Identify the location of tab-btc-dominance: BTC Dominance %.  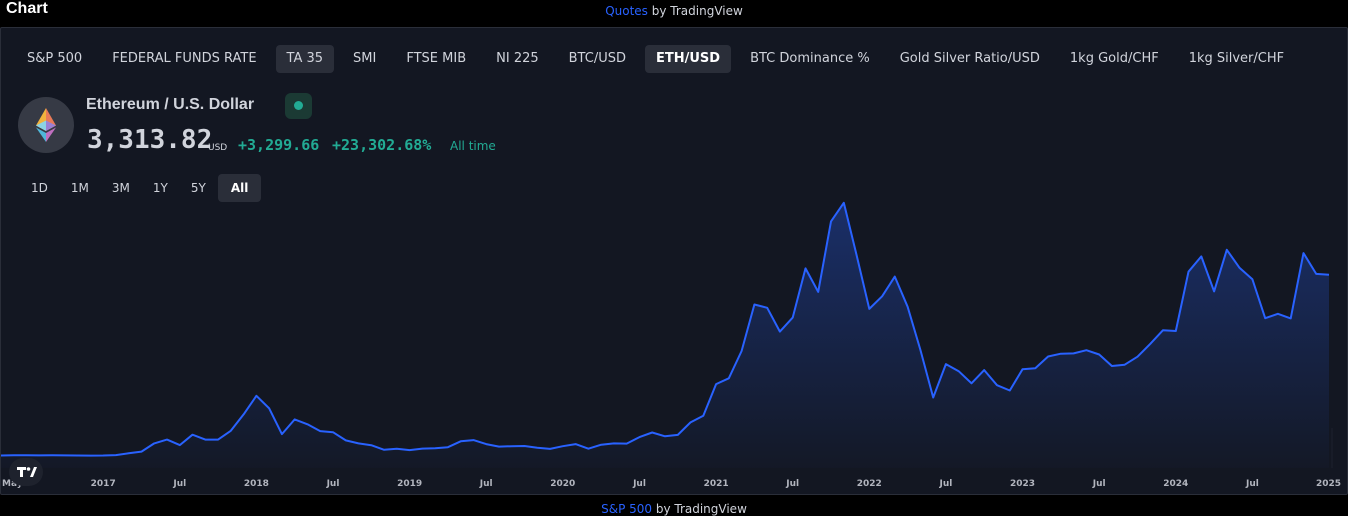
(810, 59).